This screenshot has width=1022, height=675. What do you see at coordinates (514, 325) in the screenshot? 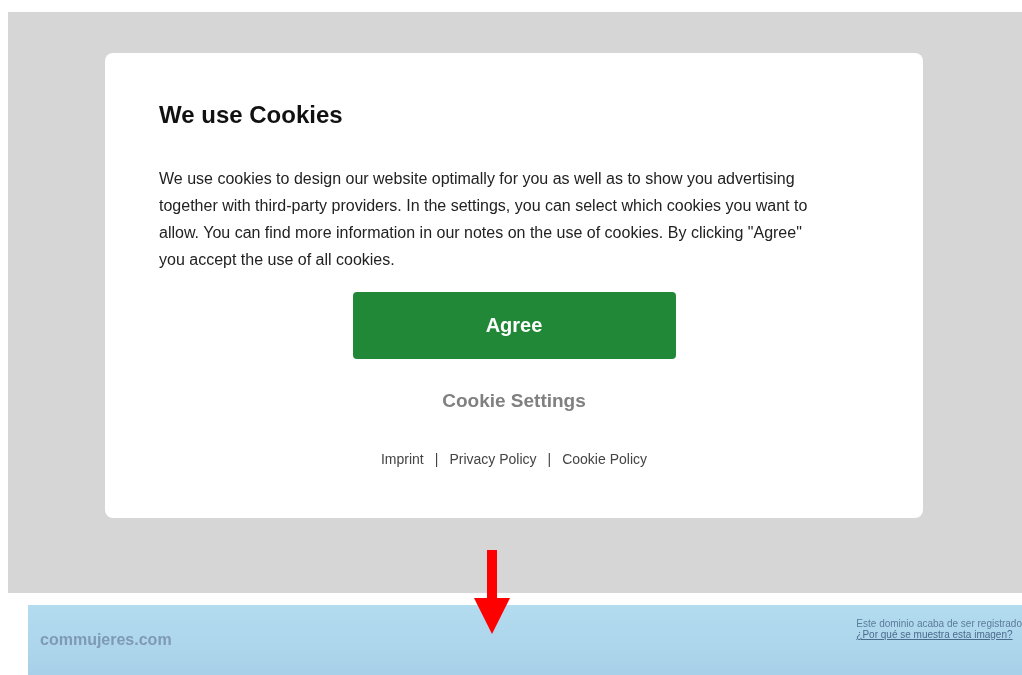
I see `agree-button: Agree` at bounding box center [514, 325].